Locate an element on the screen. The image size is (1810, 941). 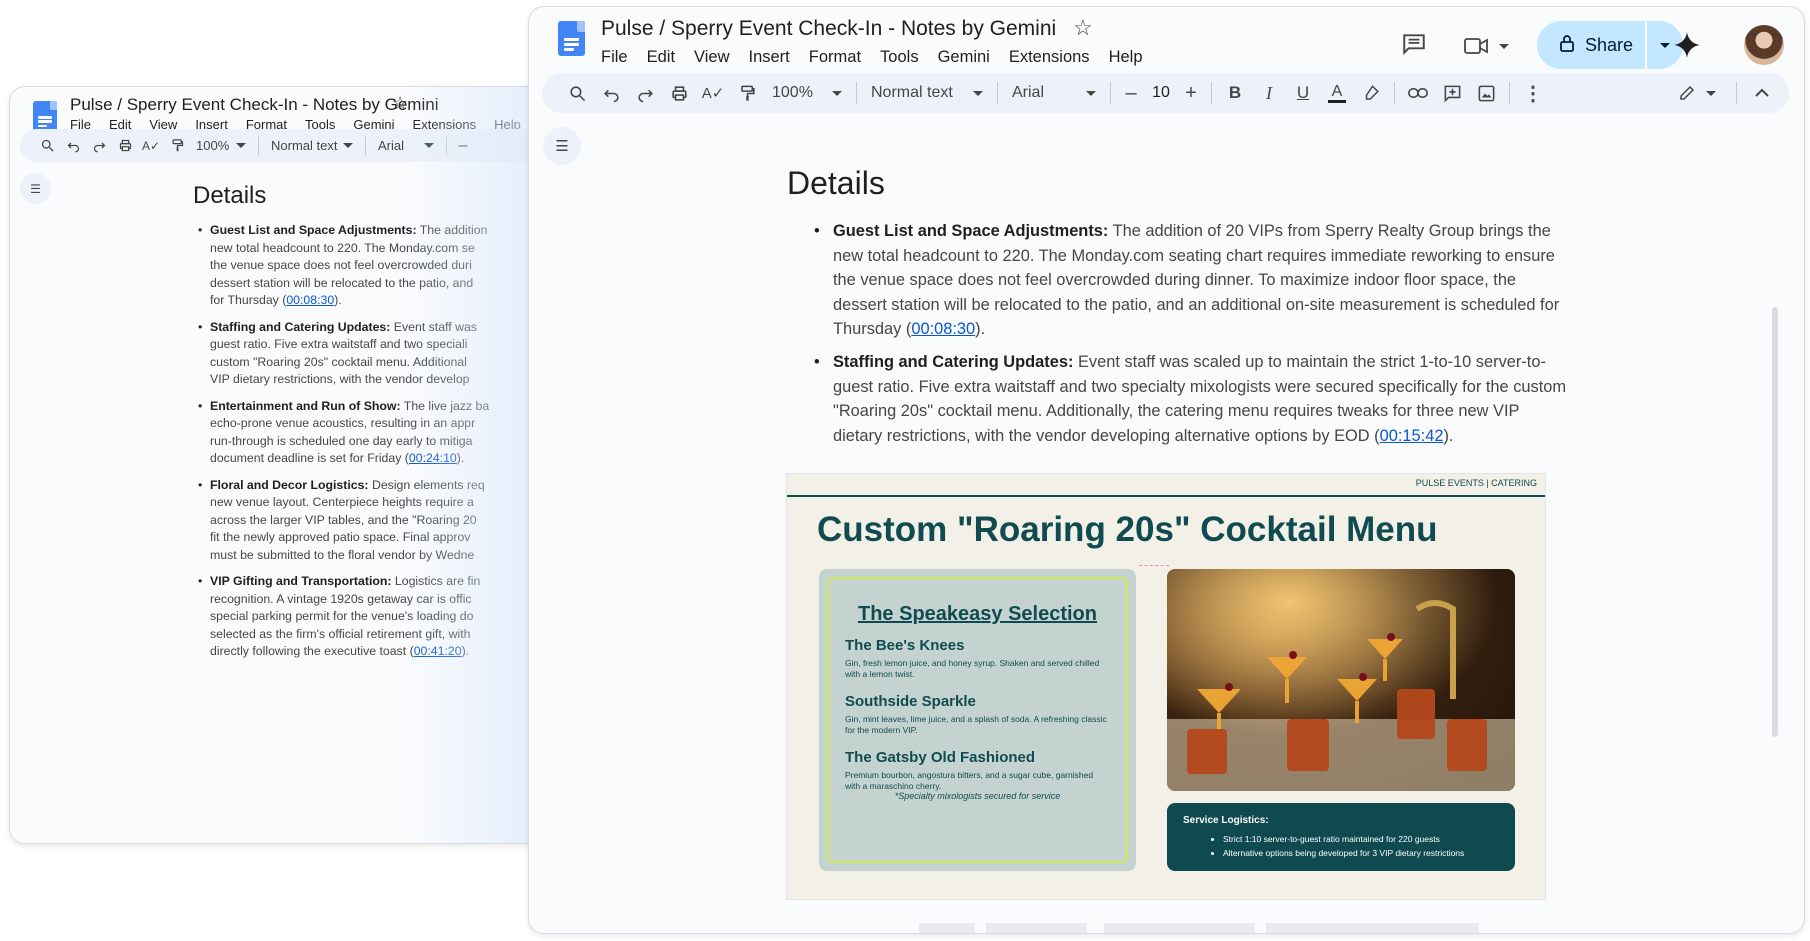
share-label: Share is located at coordinates (1609, 44).